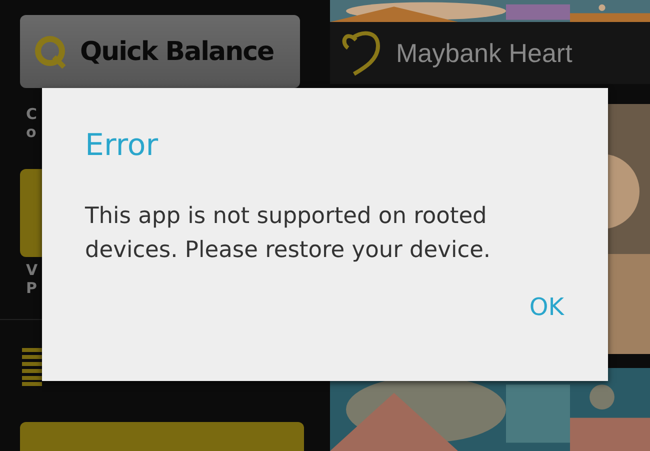 Image resolution: width=650 pixels, height=451 pixels. What do you see at coordinates (490, 53) in the screenshot?
I see `maybank-heart-tile: Maybank Heart` at bounding box center [490, 53].